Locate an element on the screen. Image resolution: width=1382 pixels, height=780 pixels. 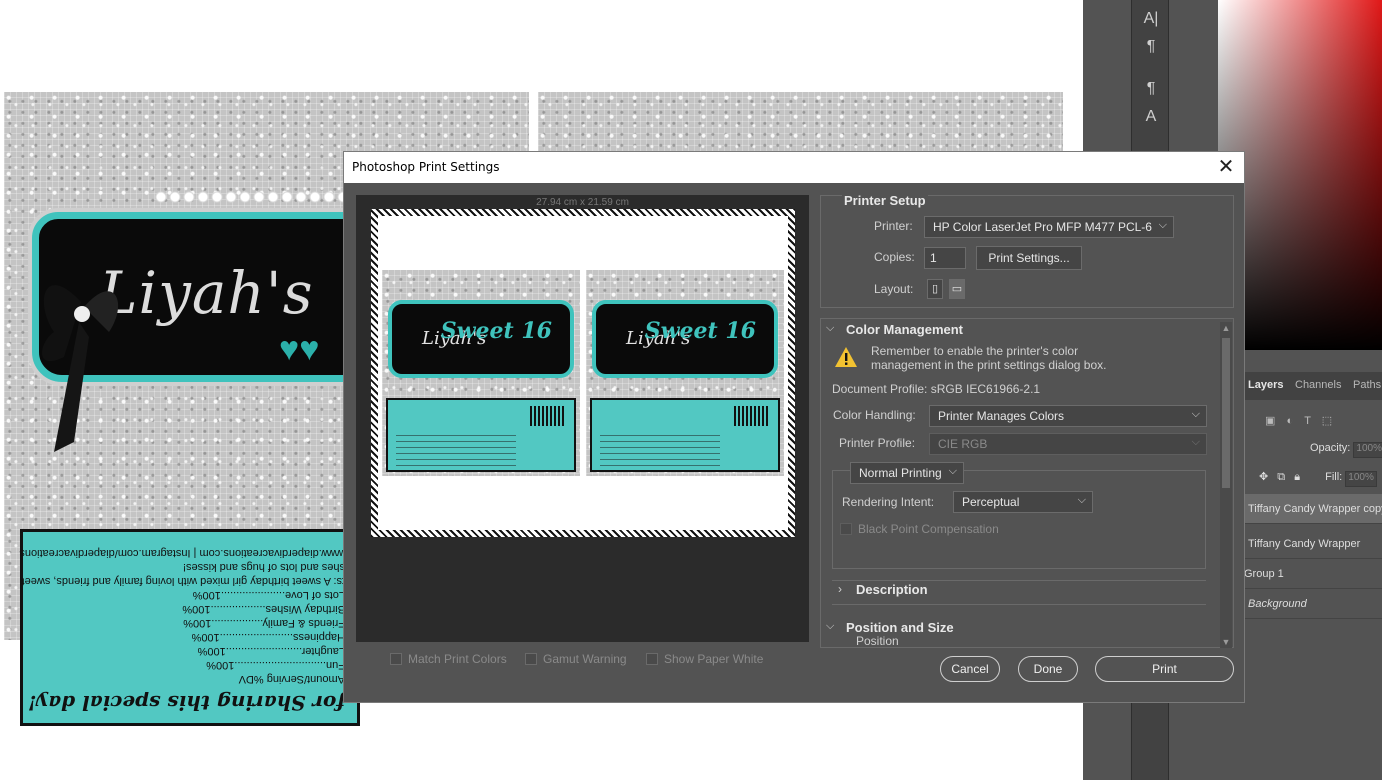
nutrition-line: Birthday Wishes..................100% is located at coordinates (263, 609).